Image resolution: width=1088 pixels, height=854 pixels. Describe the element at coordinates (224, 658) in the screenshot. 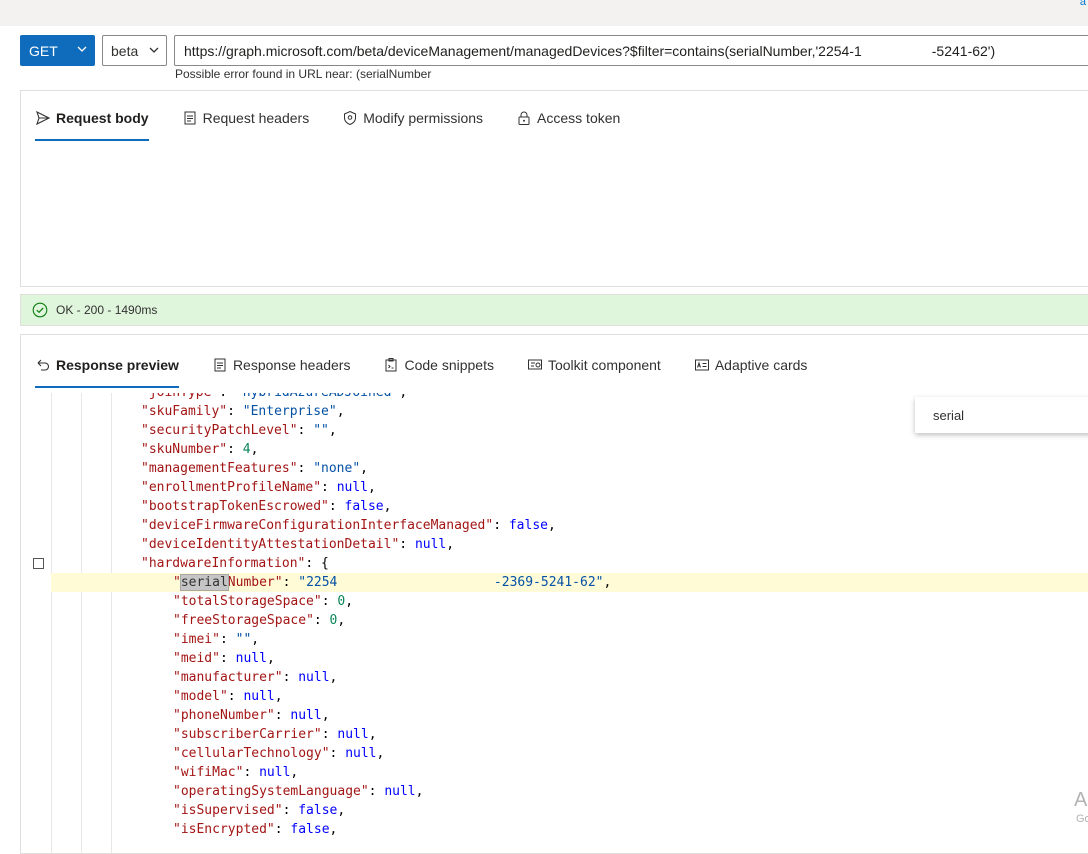

I see `code-line: "meid": null,` at that location.